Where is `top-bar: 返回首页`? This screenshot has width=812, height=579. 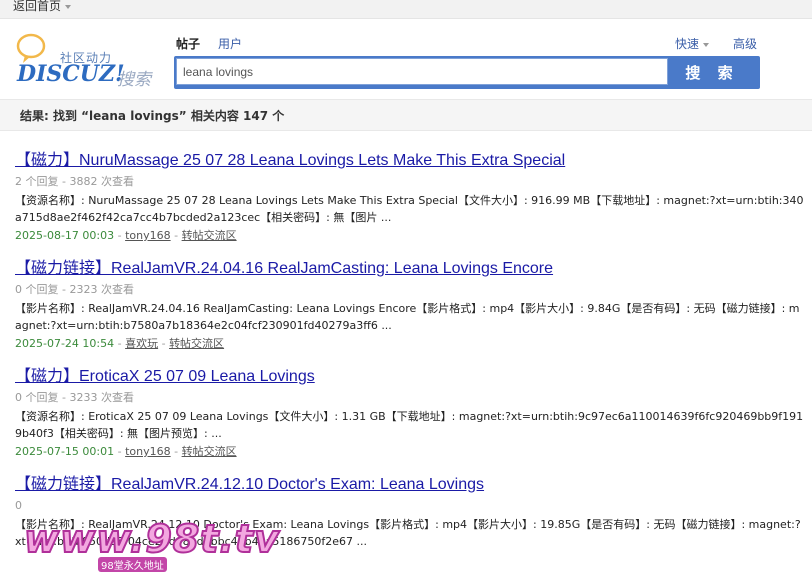
top-bar: 返回首页 is located at coordinates (406, 9).